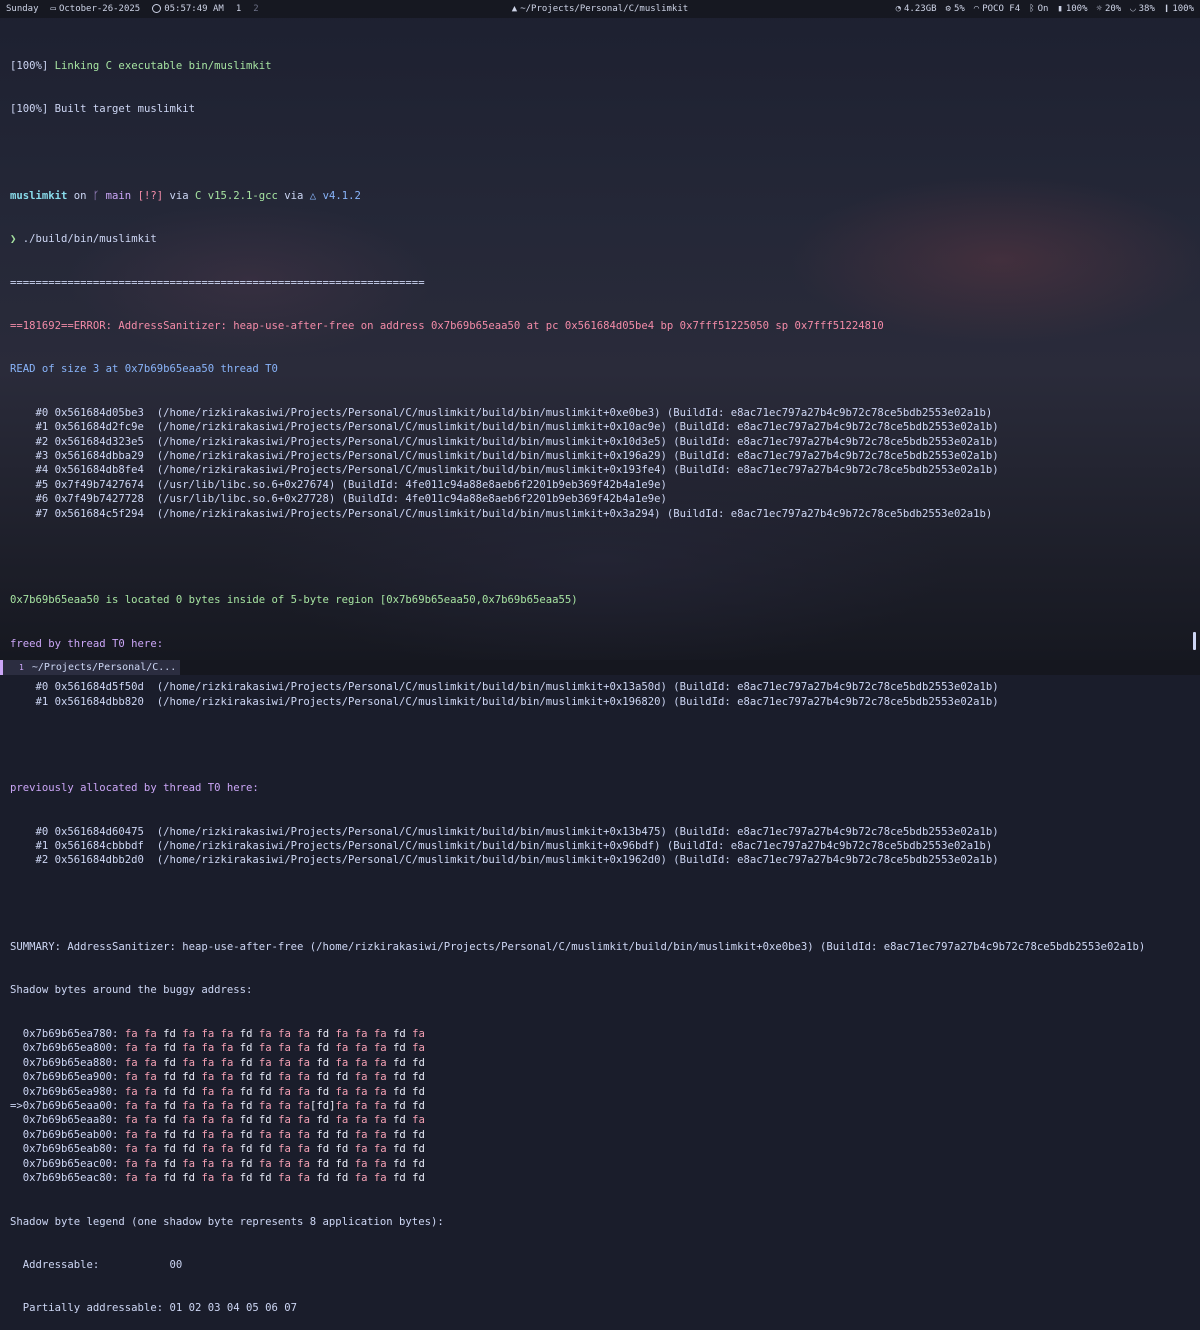 This screenshot has width=1200, height=1330. Describe the element at coordinates (920, 9) in the screenshot. I see `memory-text: 4.23GB` at that location.